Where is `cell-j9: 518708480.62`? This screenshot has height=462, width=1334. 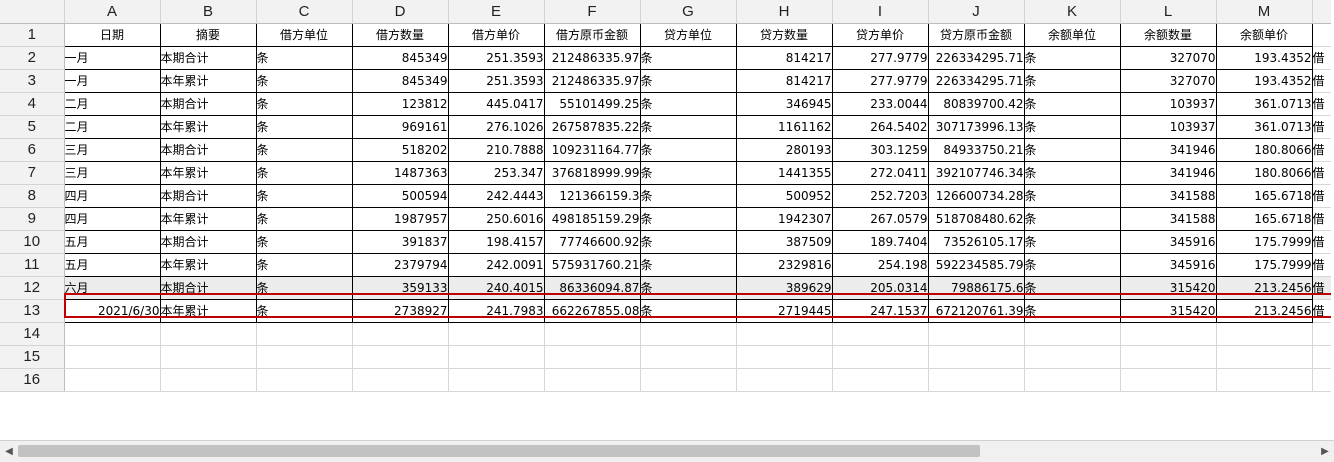 cell-j9: 518708480.62 is located at coordinates (976, 219).